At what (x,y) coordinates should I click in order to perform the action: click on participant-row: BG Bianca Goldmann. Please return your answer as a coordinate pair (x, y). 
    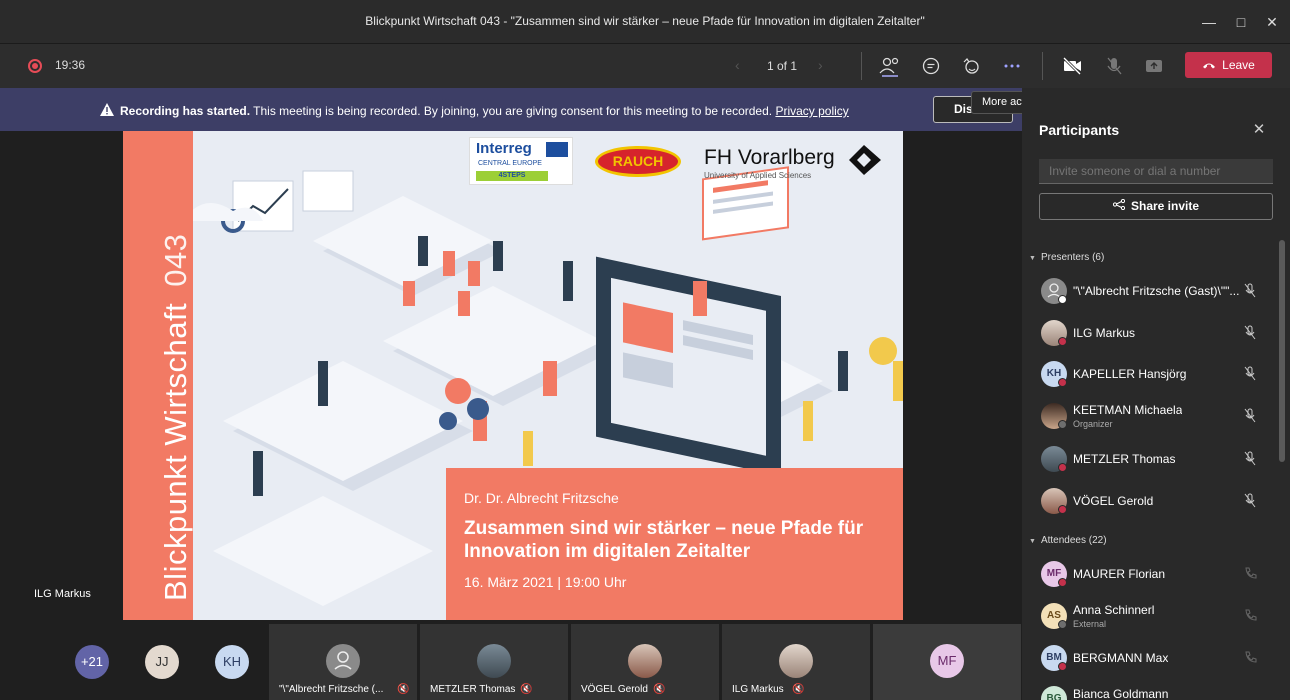
    Looking at the image, I should click on (1154, 690).